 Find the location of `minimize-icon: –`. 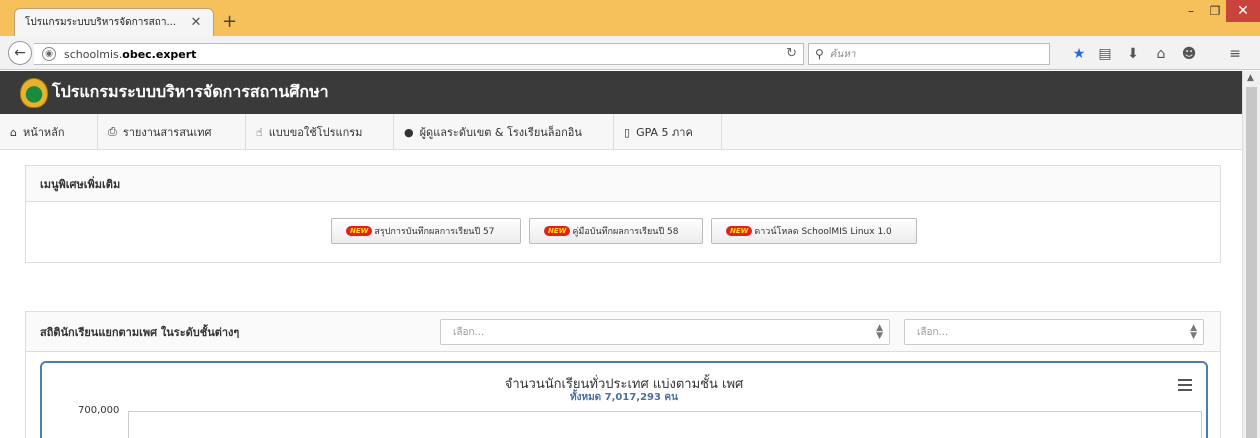

minimize-icon: – is located at coordinates (1191, 11).